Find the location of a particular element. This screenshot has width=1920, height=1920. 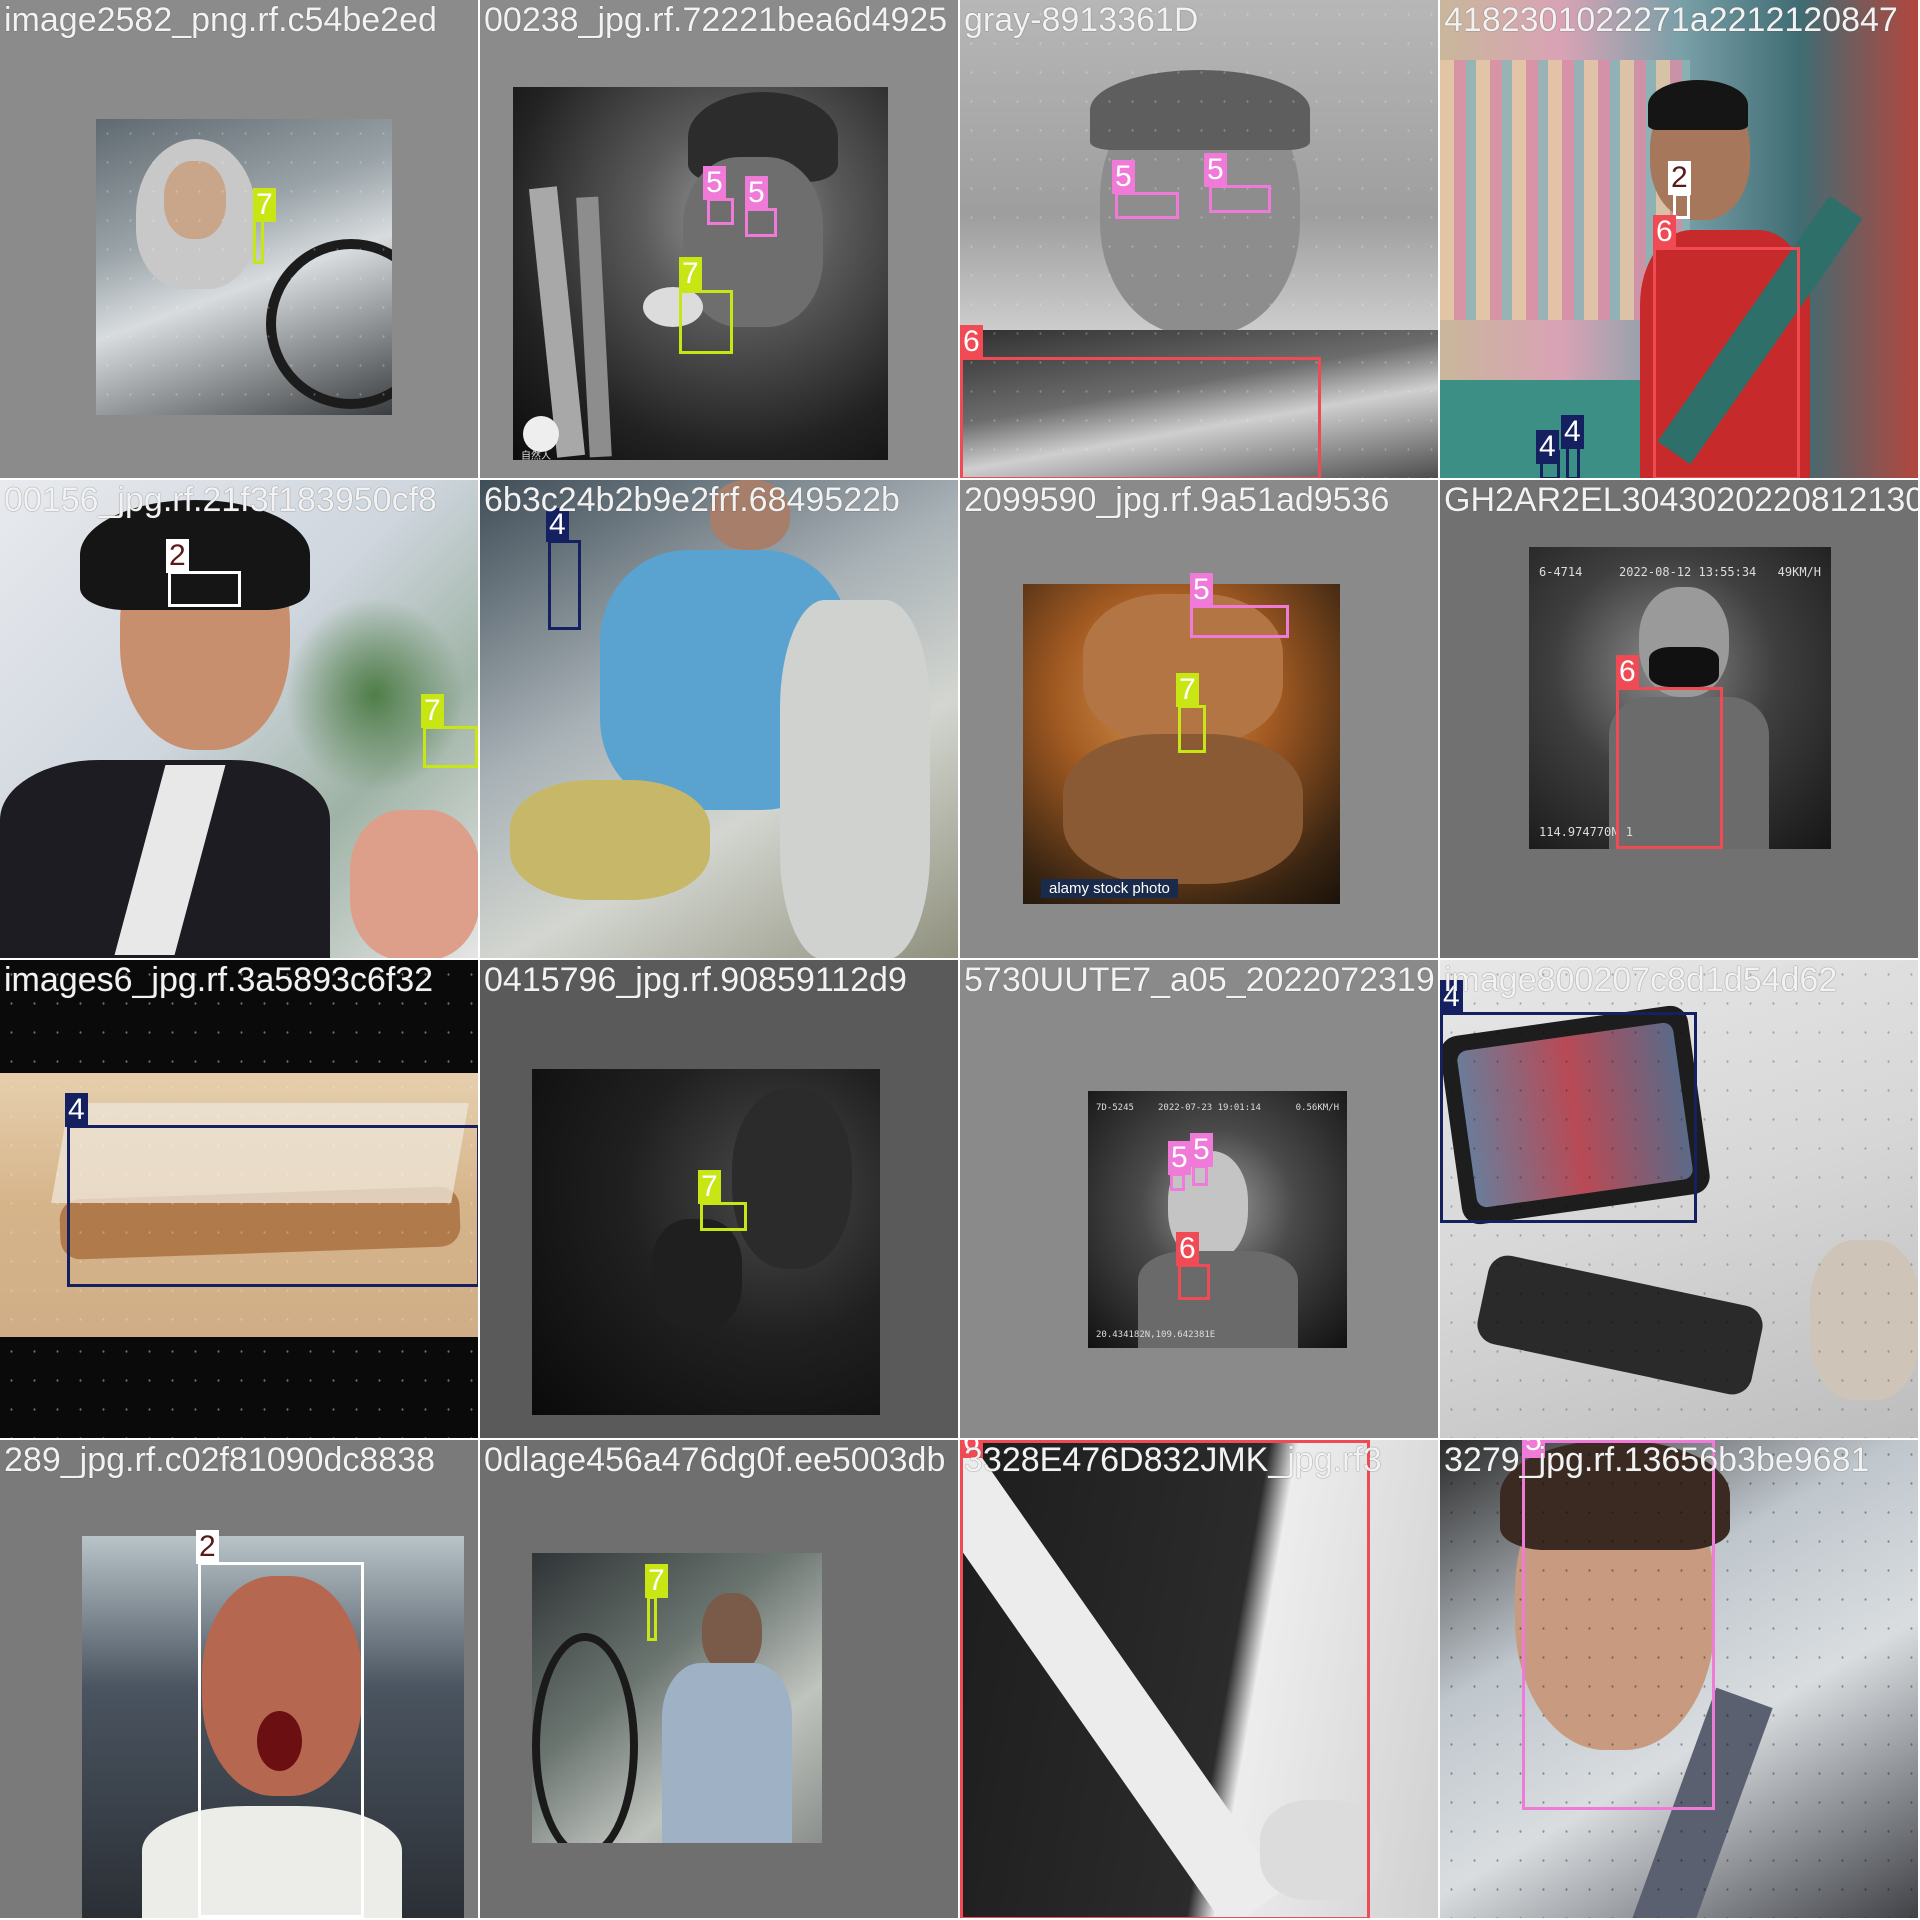

tile-8: images6_jpg.rf.3a5893c6f32 4 is located at coordinates (240, 1200).